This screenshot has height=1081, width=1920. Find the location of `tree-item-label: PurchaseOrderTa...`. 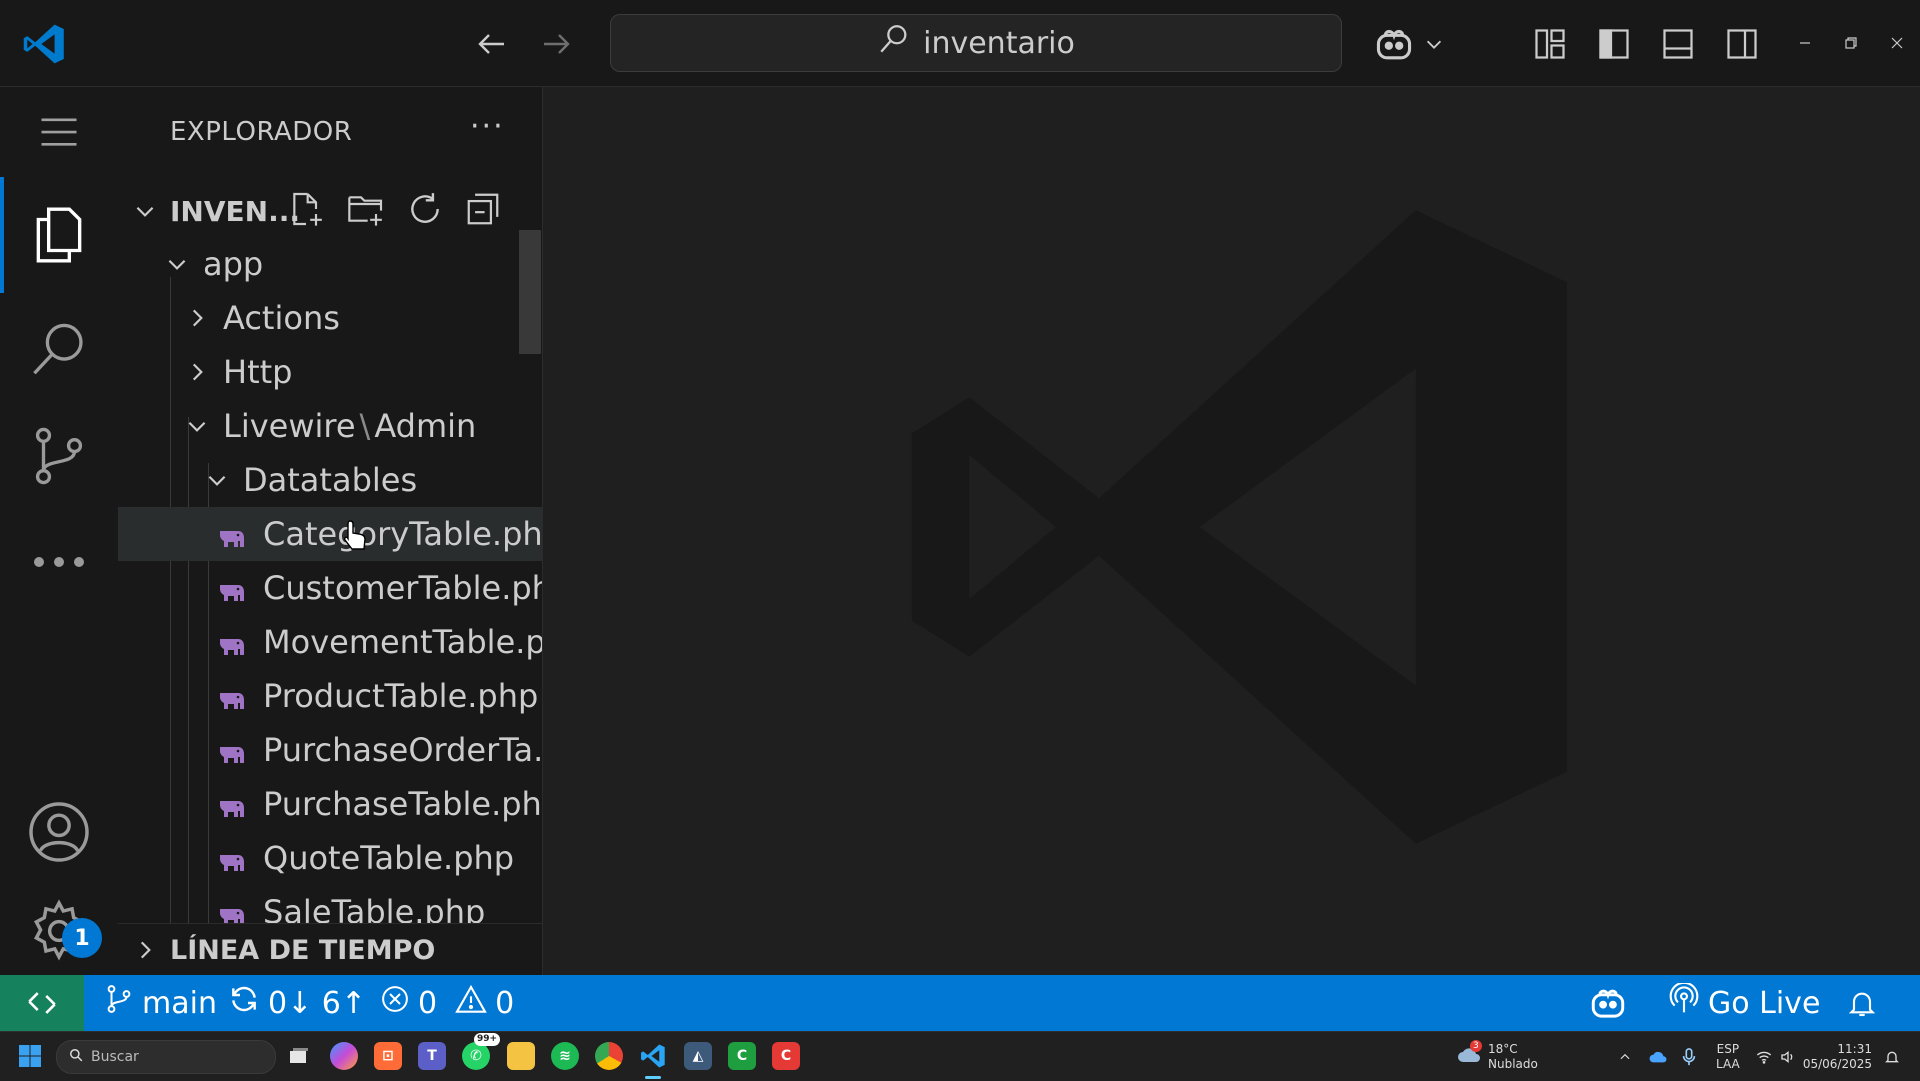

tree-item-label: PurchaseOrderTa... is located at coordinates (402, 750).